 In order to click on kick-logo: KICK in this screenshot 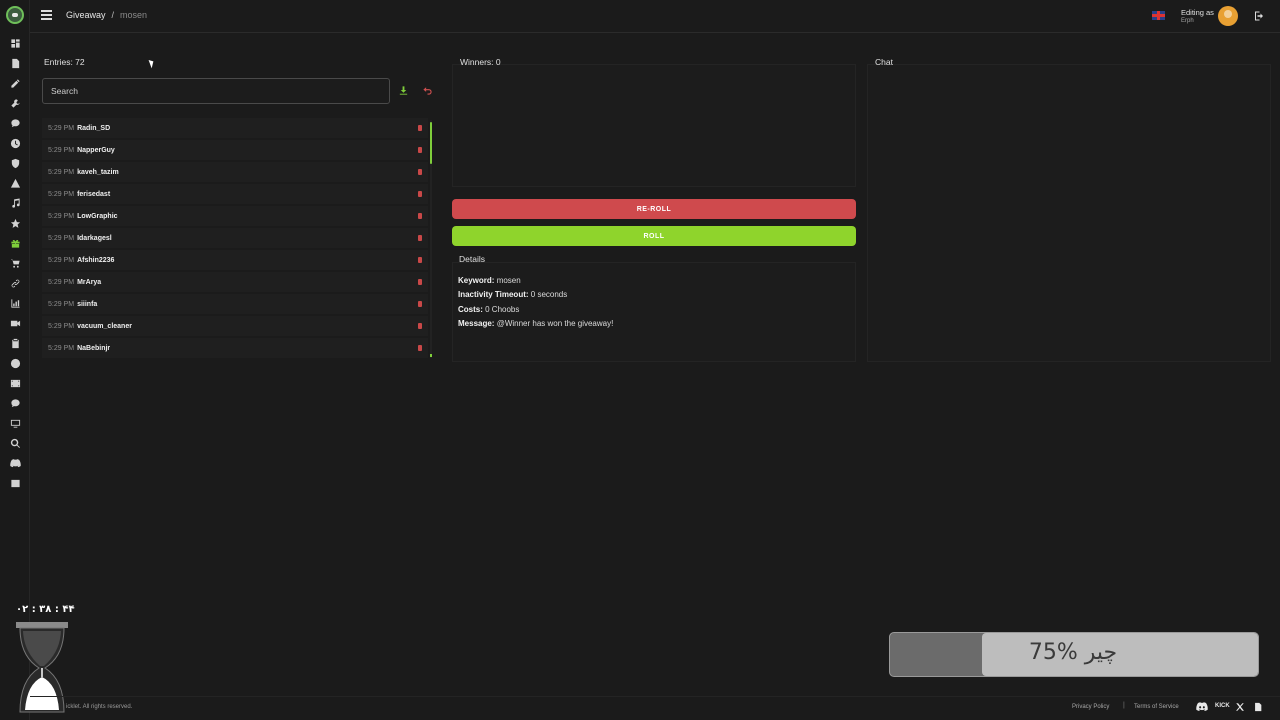, I will do `click(1222, 706)`.